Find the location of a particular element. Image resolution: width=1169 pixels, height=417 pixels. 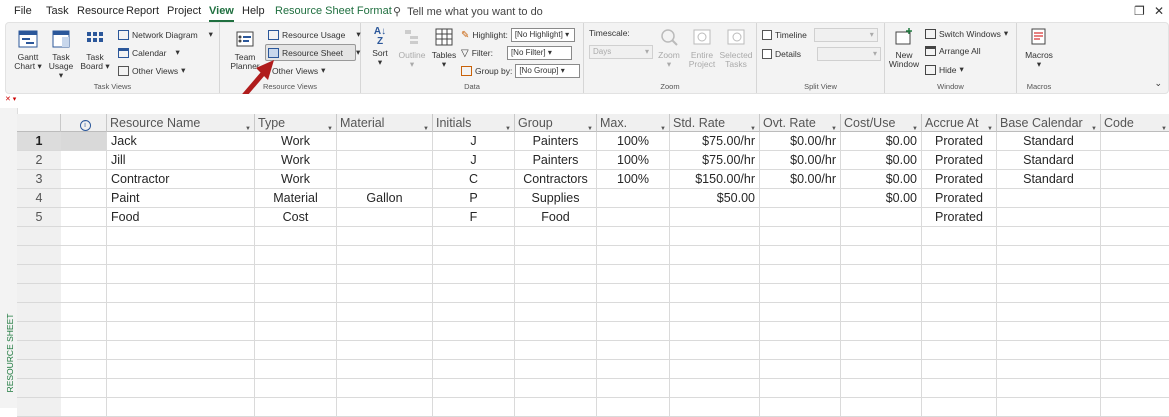

tables-button: Tables ▾ is located at coordinates (444, 48).